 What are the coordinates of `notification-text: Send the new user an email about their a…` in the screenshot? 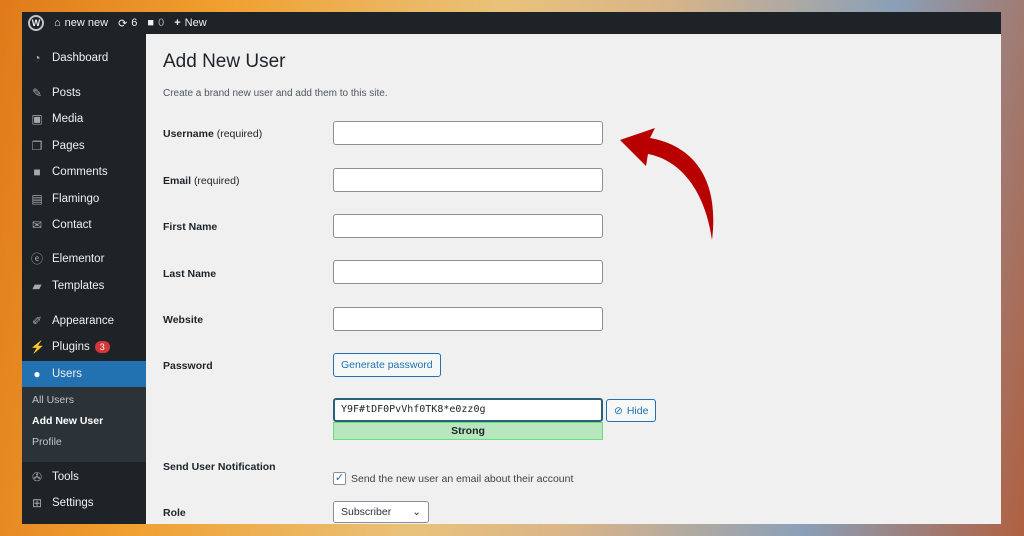 It's located at (462, 479).